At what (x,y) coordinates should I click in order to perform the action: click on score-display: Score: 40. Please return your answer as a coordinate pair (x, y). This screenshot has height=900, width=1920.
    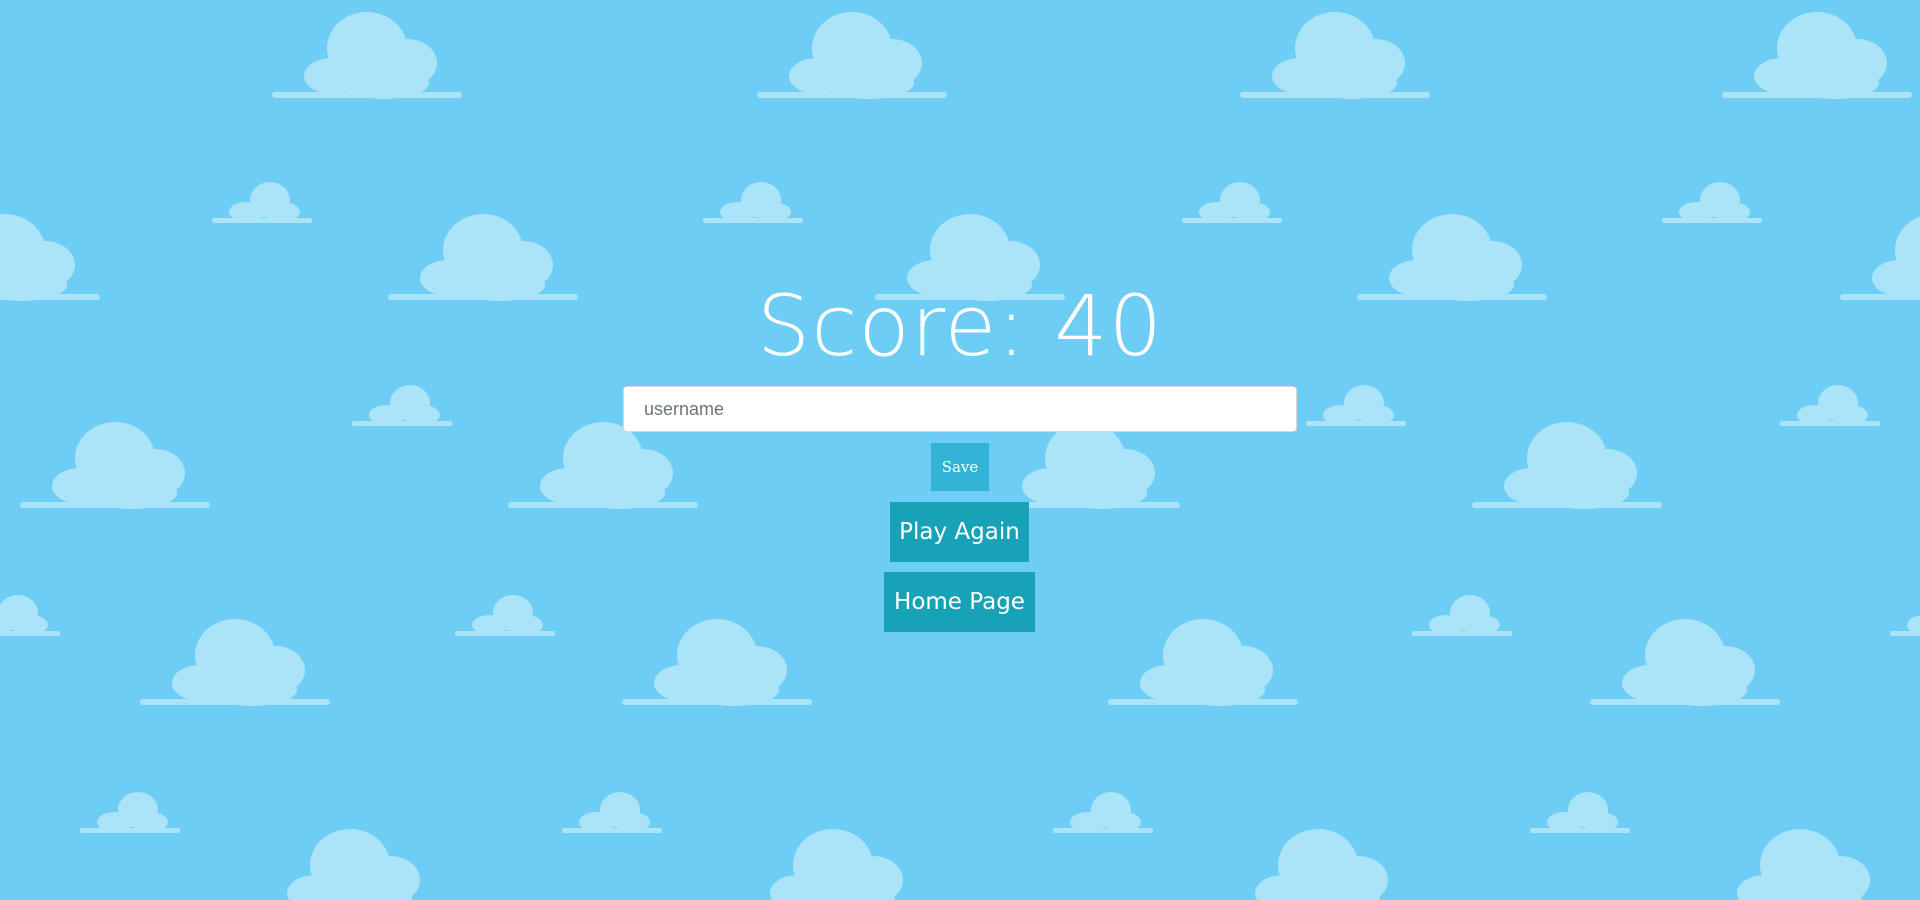
    Looking at the image, I should click on (960, 326).